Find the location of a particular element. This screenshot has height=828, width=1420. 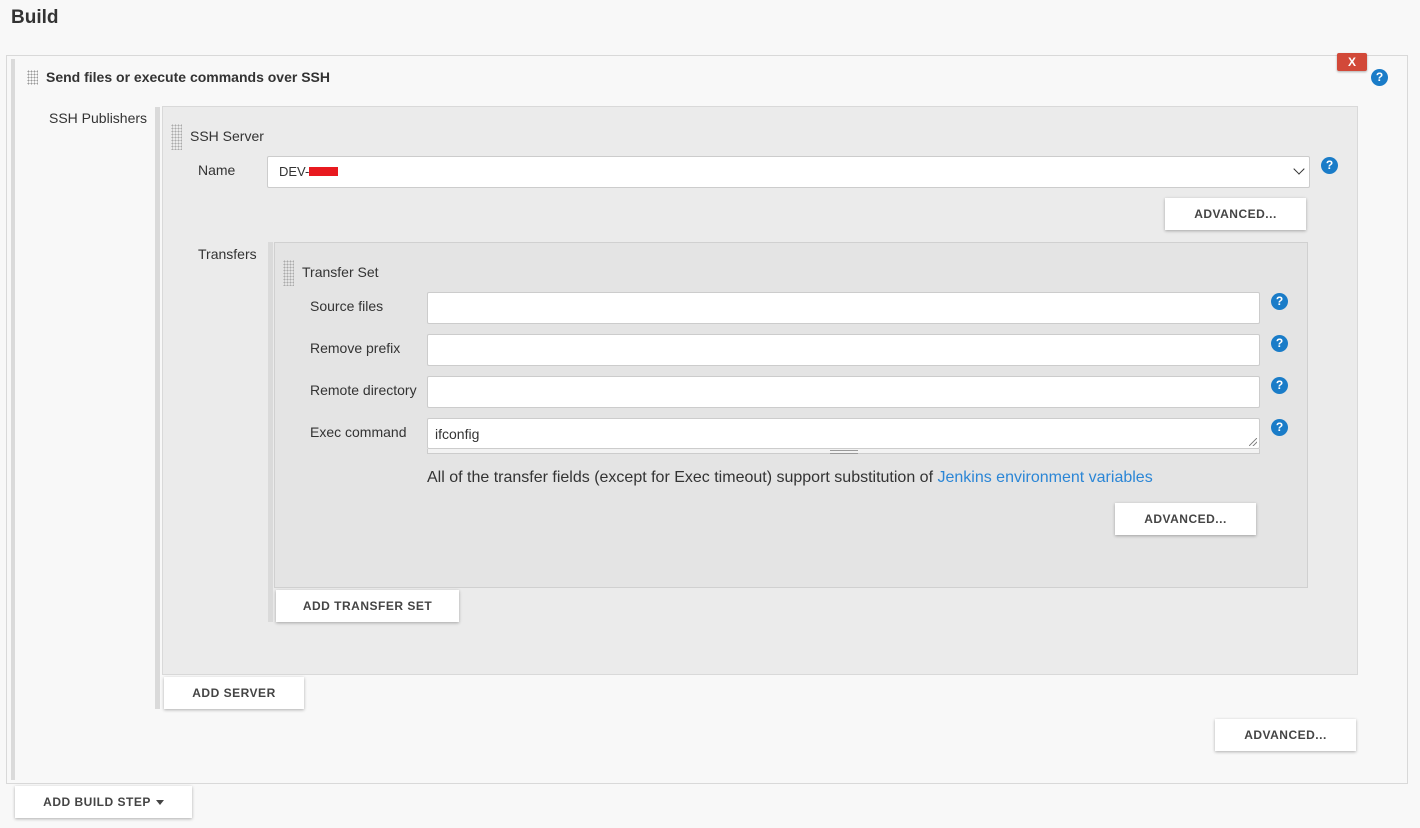

caret-down-icon is located at coordinates (159, 803).